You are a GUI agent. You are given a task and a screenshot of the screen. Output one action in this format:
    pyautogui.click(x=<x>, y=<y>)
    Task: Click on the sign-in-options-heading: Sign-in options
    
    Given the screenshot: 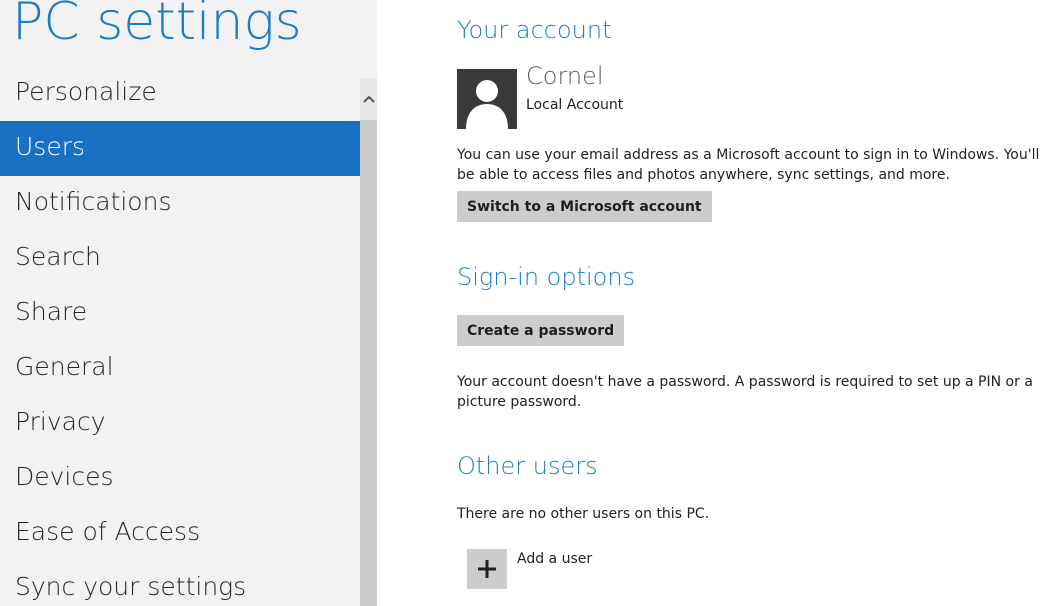 What is the action you would take?
    pyautogui.click(x=546, y=277)
    